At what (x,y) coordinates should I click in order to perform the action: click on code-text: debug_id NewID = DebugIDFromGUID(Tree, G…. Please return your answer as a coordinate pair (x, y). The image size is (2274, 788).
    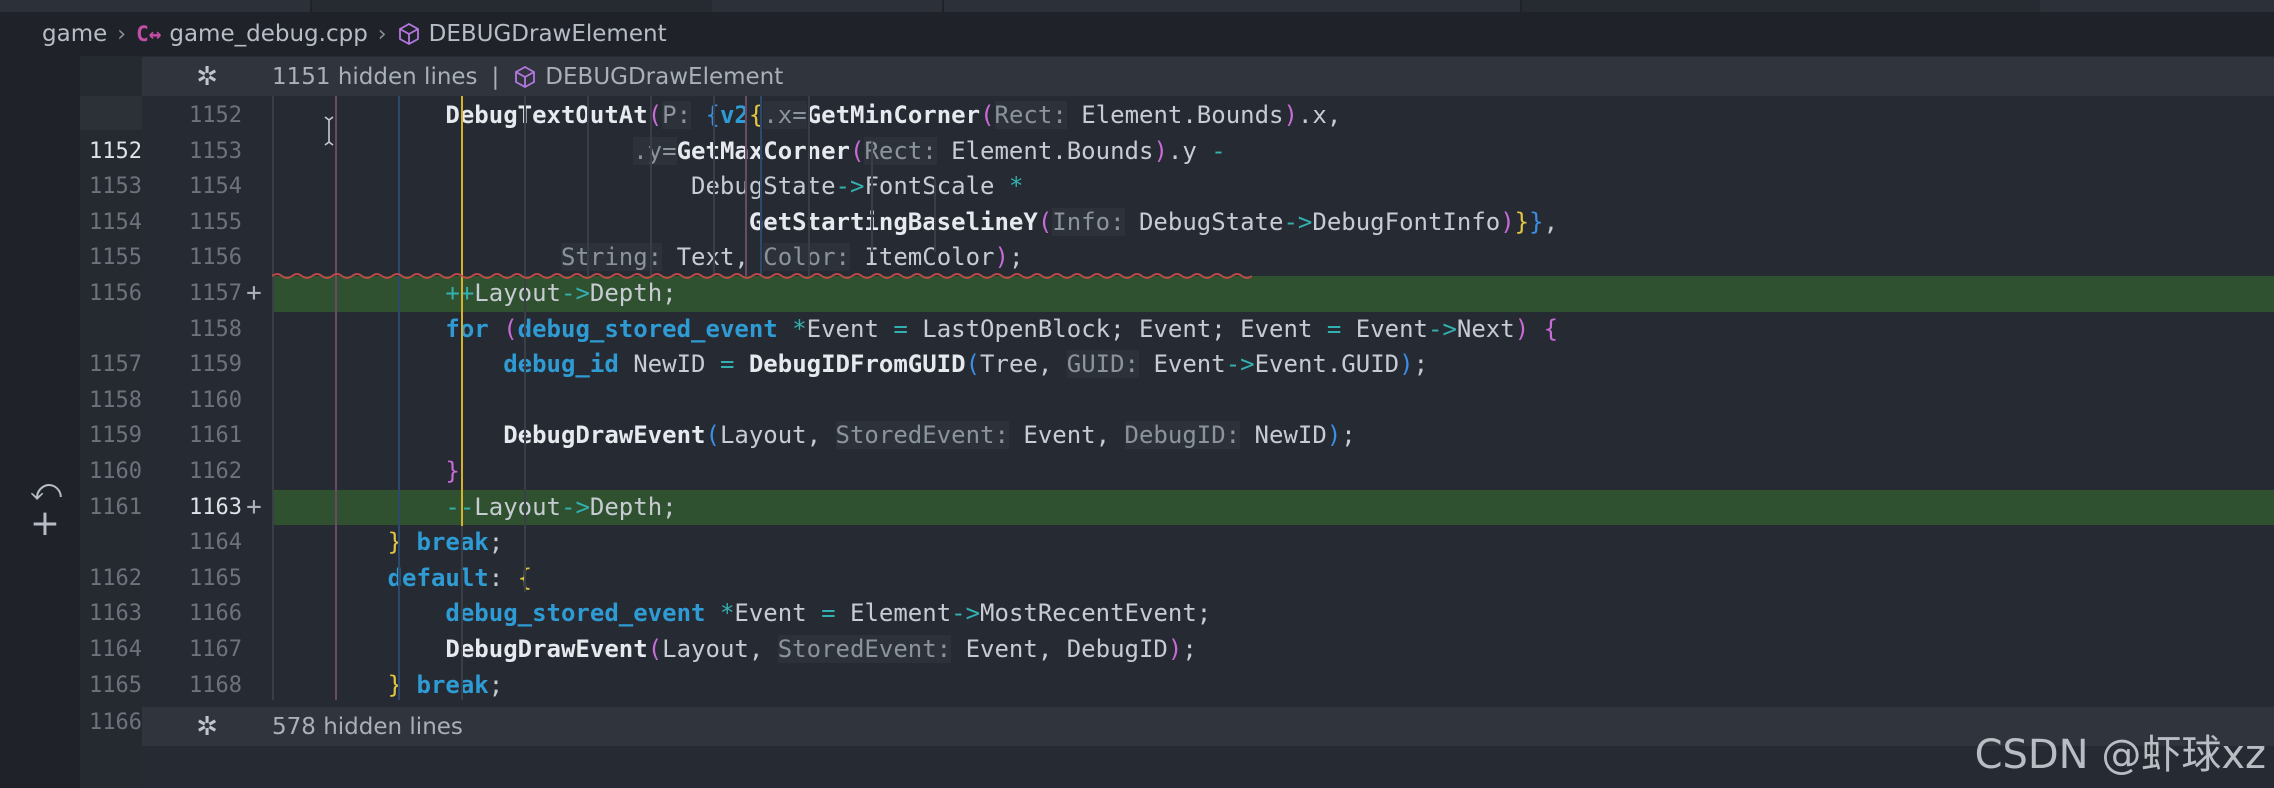
    Looking at the image, I should click on (1273, 365).